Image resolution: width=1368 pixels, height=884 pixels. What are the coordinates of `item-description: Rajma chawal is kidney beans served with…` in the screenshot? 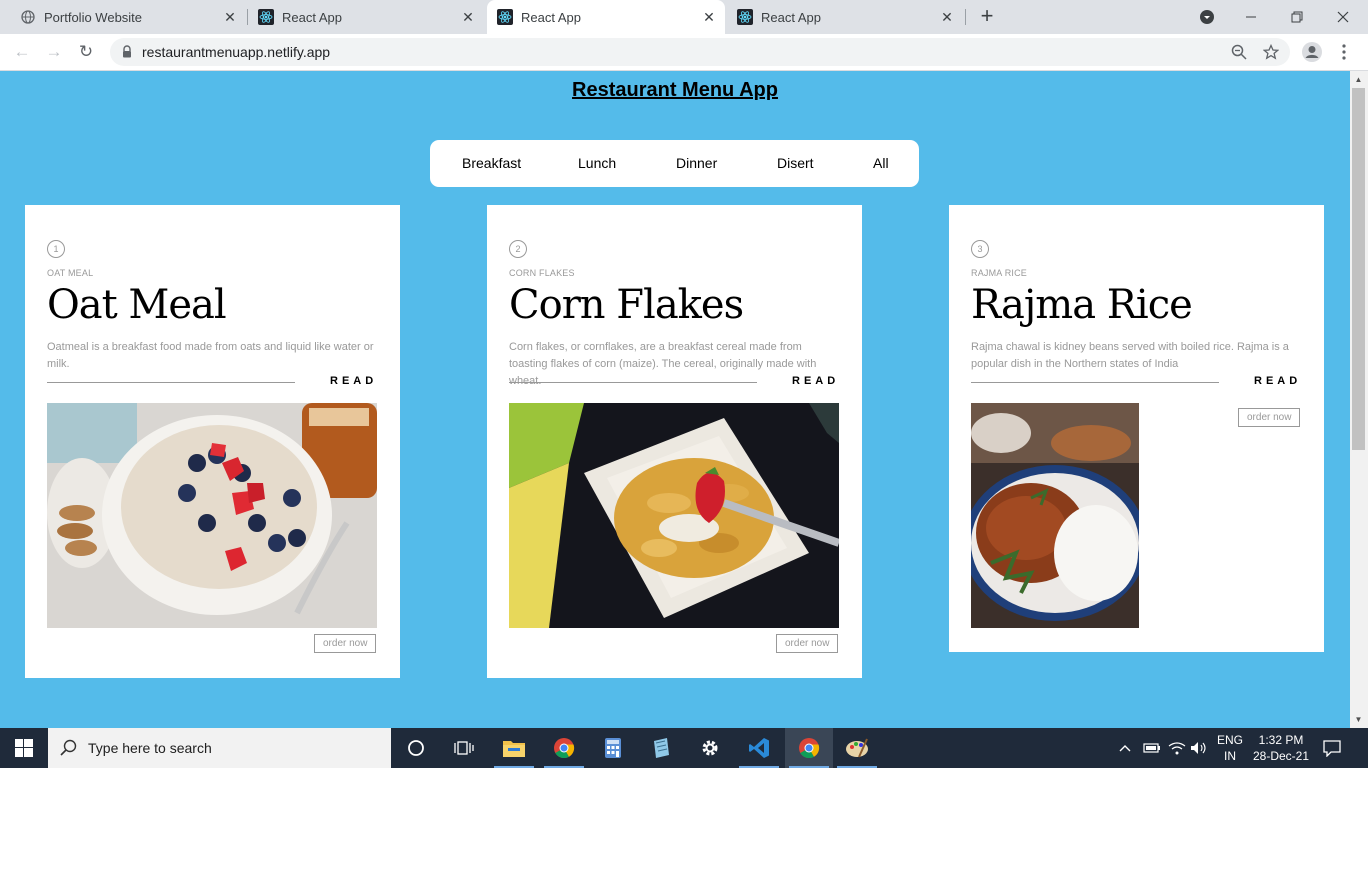 It's located at (1130, 355).